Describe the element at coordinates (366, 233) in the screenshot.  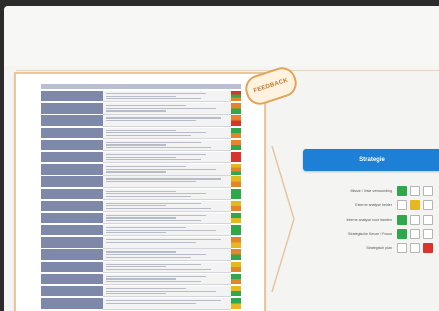
I see `criterion-row: Strategische Keuze / Focus` at that location.